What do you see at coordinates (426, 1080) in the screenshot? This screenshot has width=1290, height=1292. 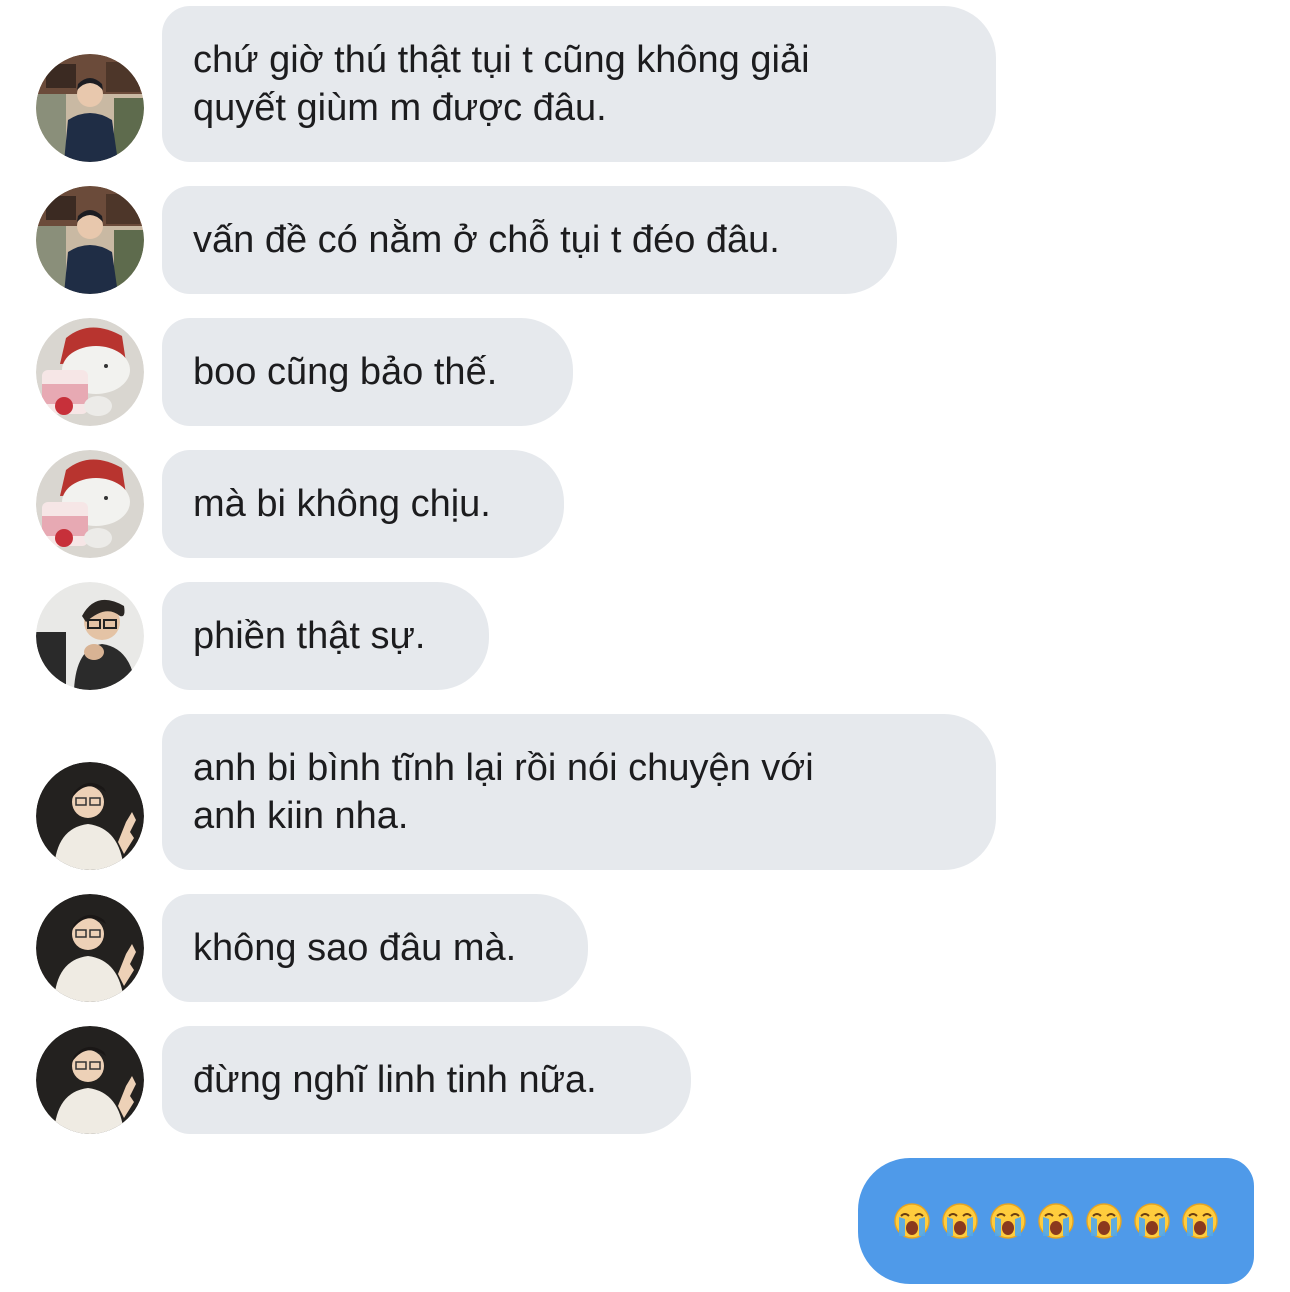 I see `message-bubble: đừng nghĩ linh tinh nữa.` at bounding box center [426, 1080].